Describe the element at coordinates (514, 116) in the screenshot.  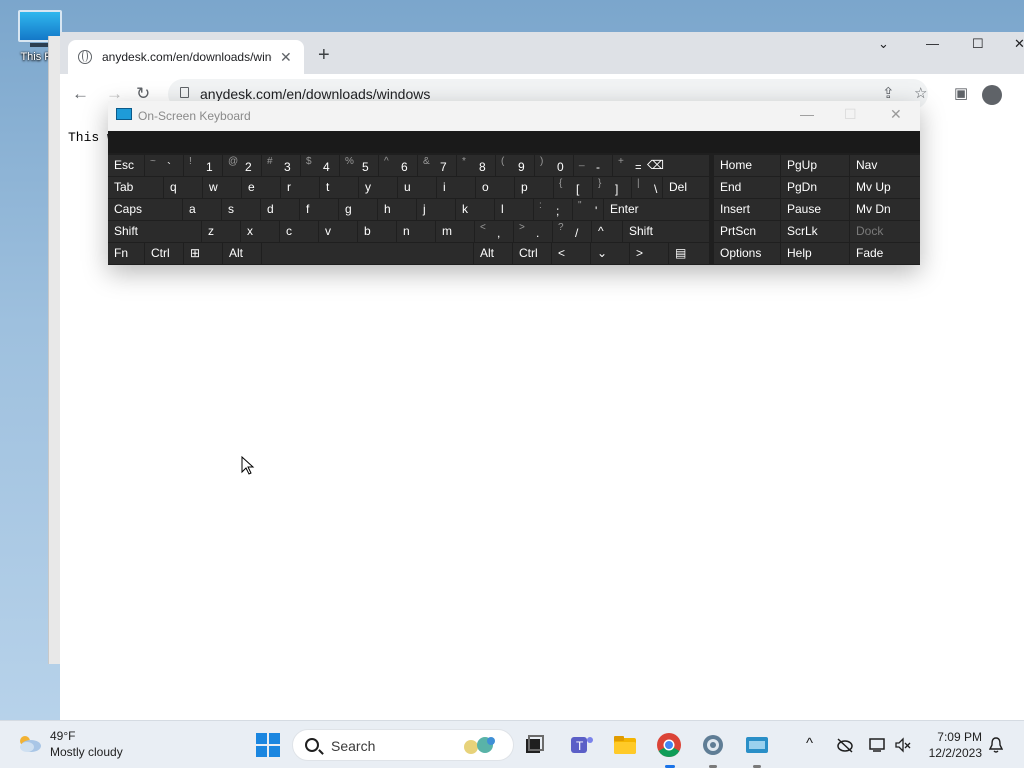
I see `osk-title-bar: On-Screen Keyboard — ☐ ✕` at that location.